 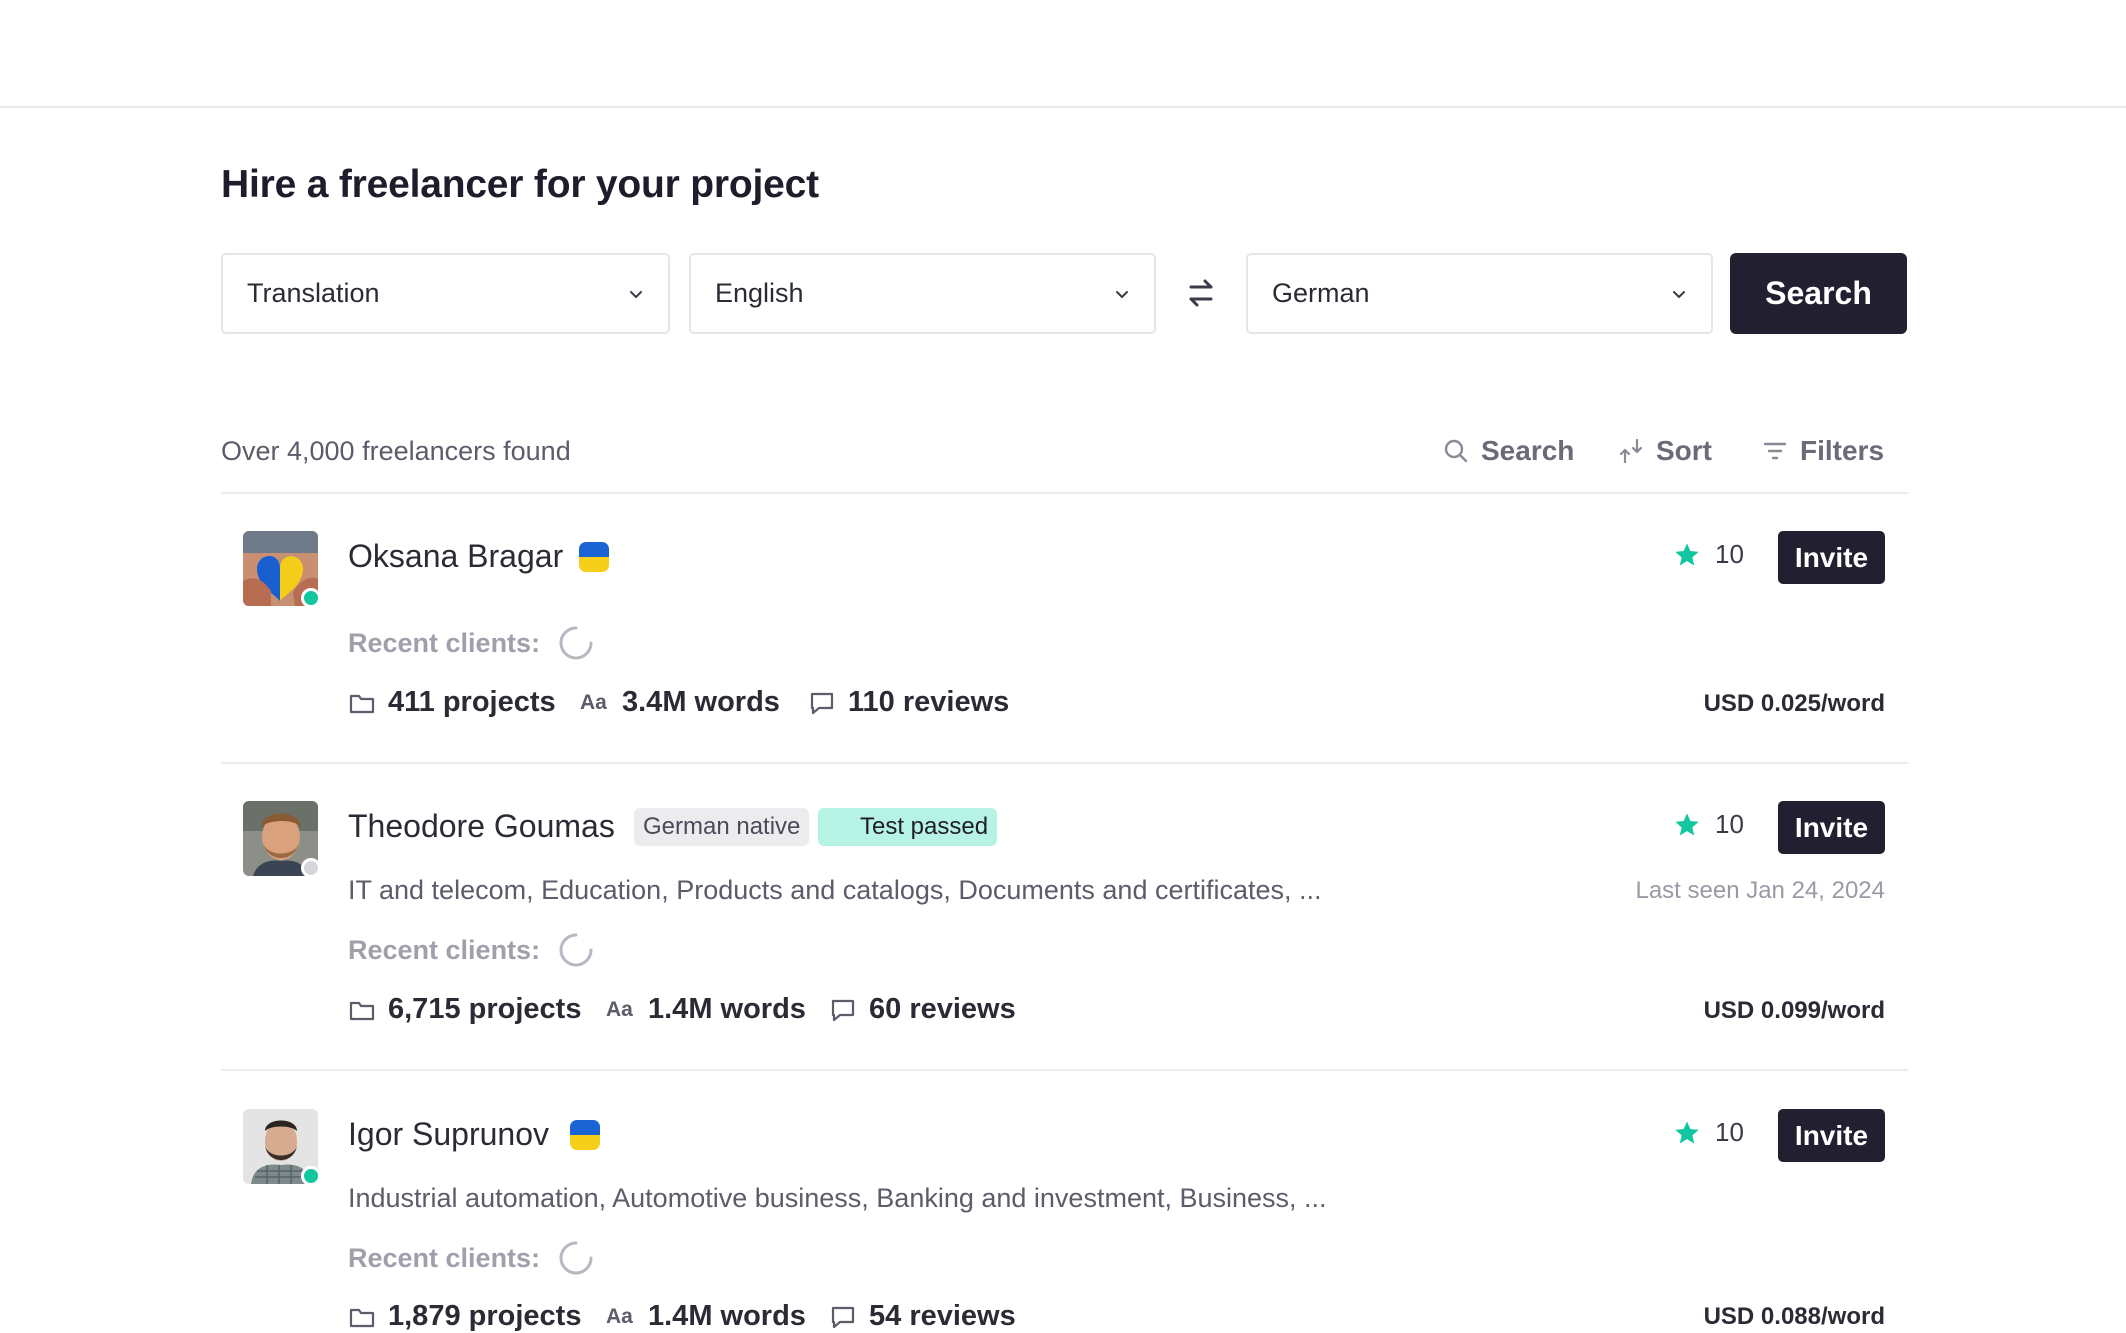 What do you see at coordinates (311, 868) in the screenshot?
I see `offline-status-indicator` at bounding box center [311, 868].